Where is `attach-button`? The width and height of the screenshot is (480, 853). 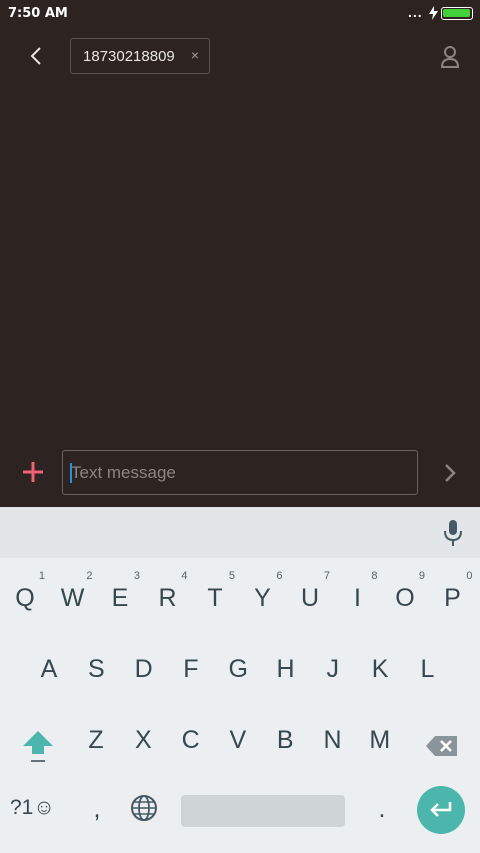 attach-button is located at coordinates (33, 472).